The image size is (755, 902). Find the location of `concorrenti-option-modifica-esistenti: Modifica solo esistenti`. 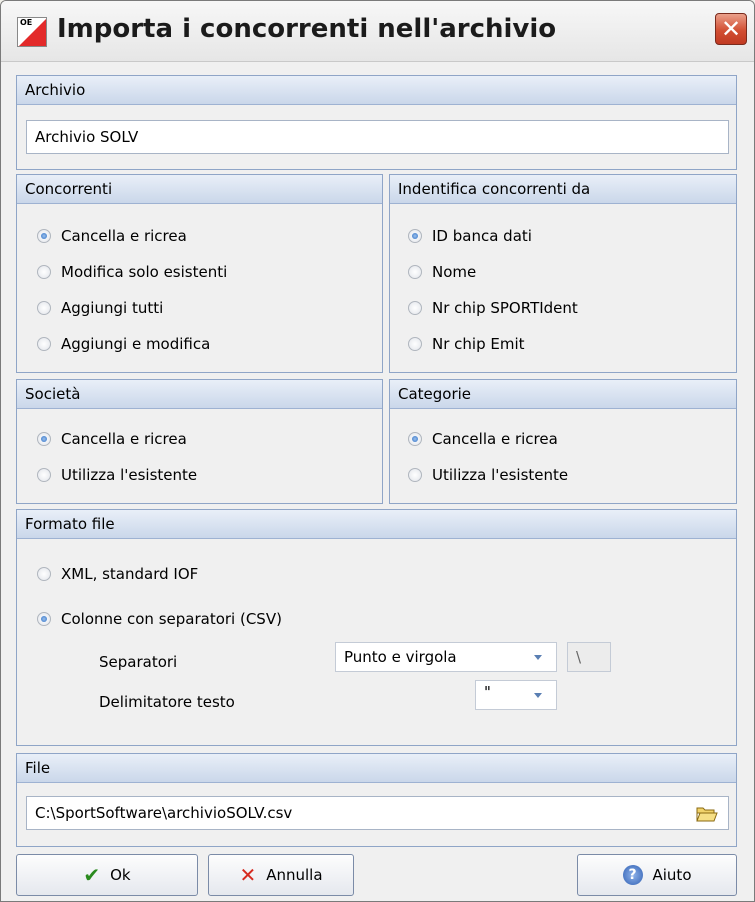

concorrenti-option-modifica-esistenti: Modifica solo esistenti is located at coordinates (132, 272).